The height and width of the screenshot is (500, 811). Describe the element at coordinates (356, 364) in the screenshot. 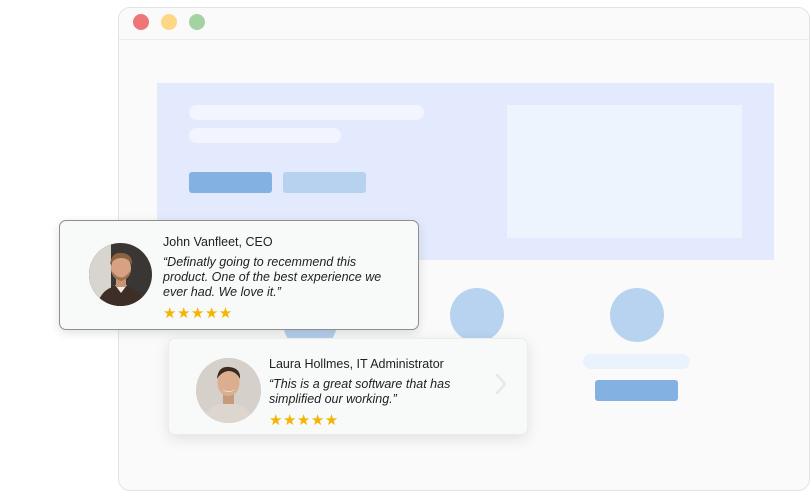

I see `reviewer-name: Laura Hollmes, IT Administrator` at that location.